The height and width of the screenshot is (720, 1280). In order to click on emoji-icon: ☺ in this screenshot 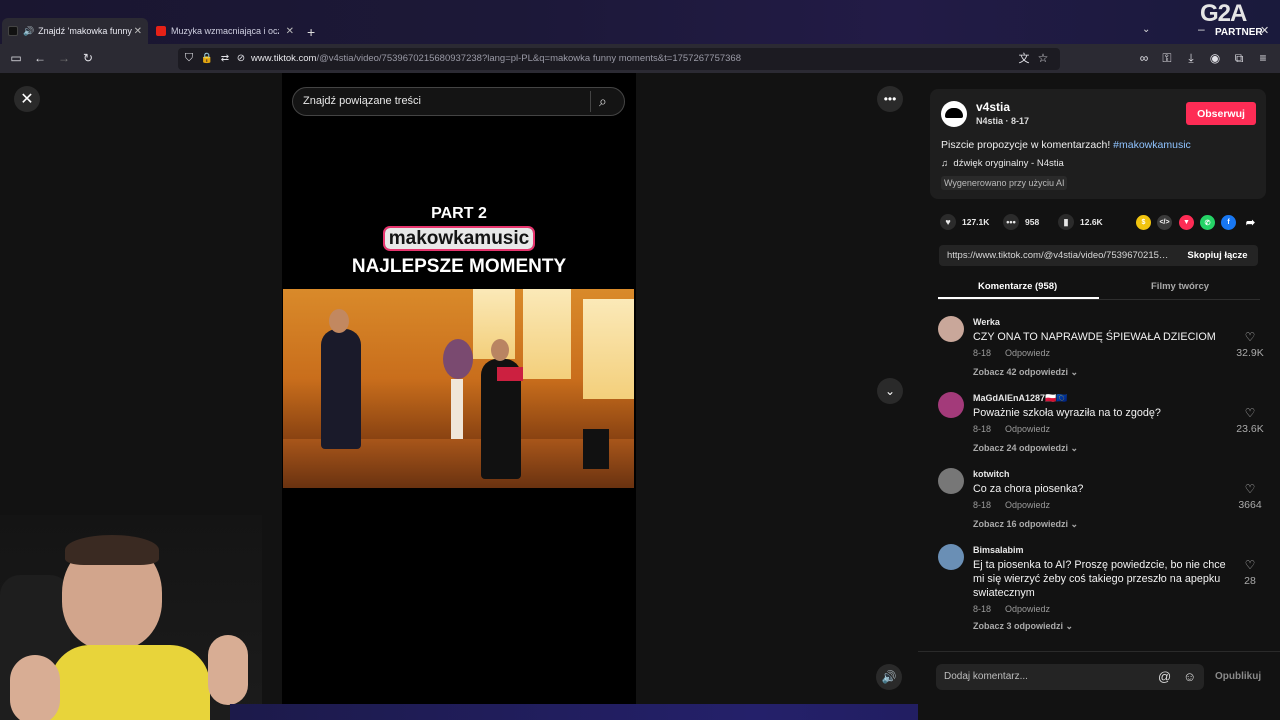, I will do `click(1189, 676)`.